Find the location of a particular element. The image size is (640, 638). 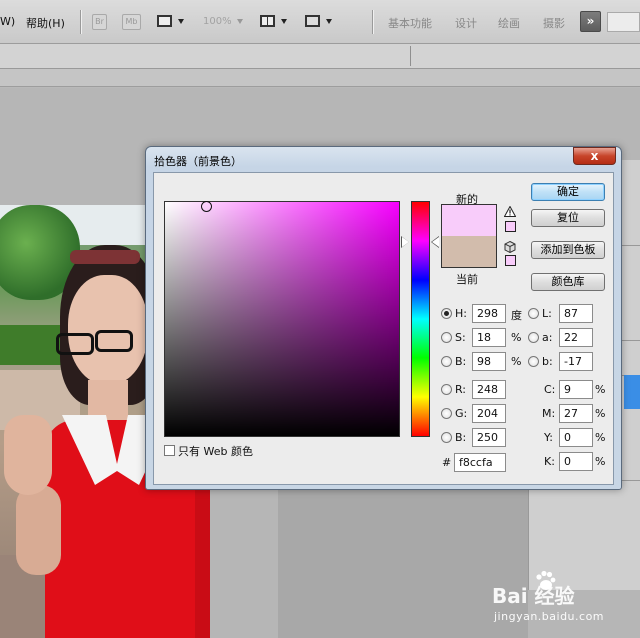

document-tab-strip is located at coordinates (320, 78).